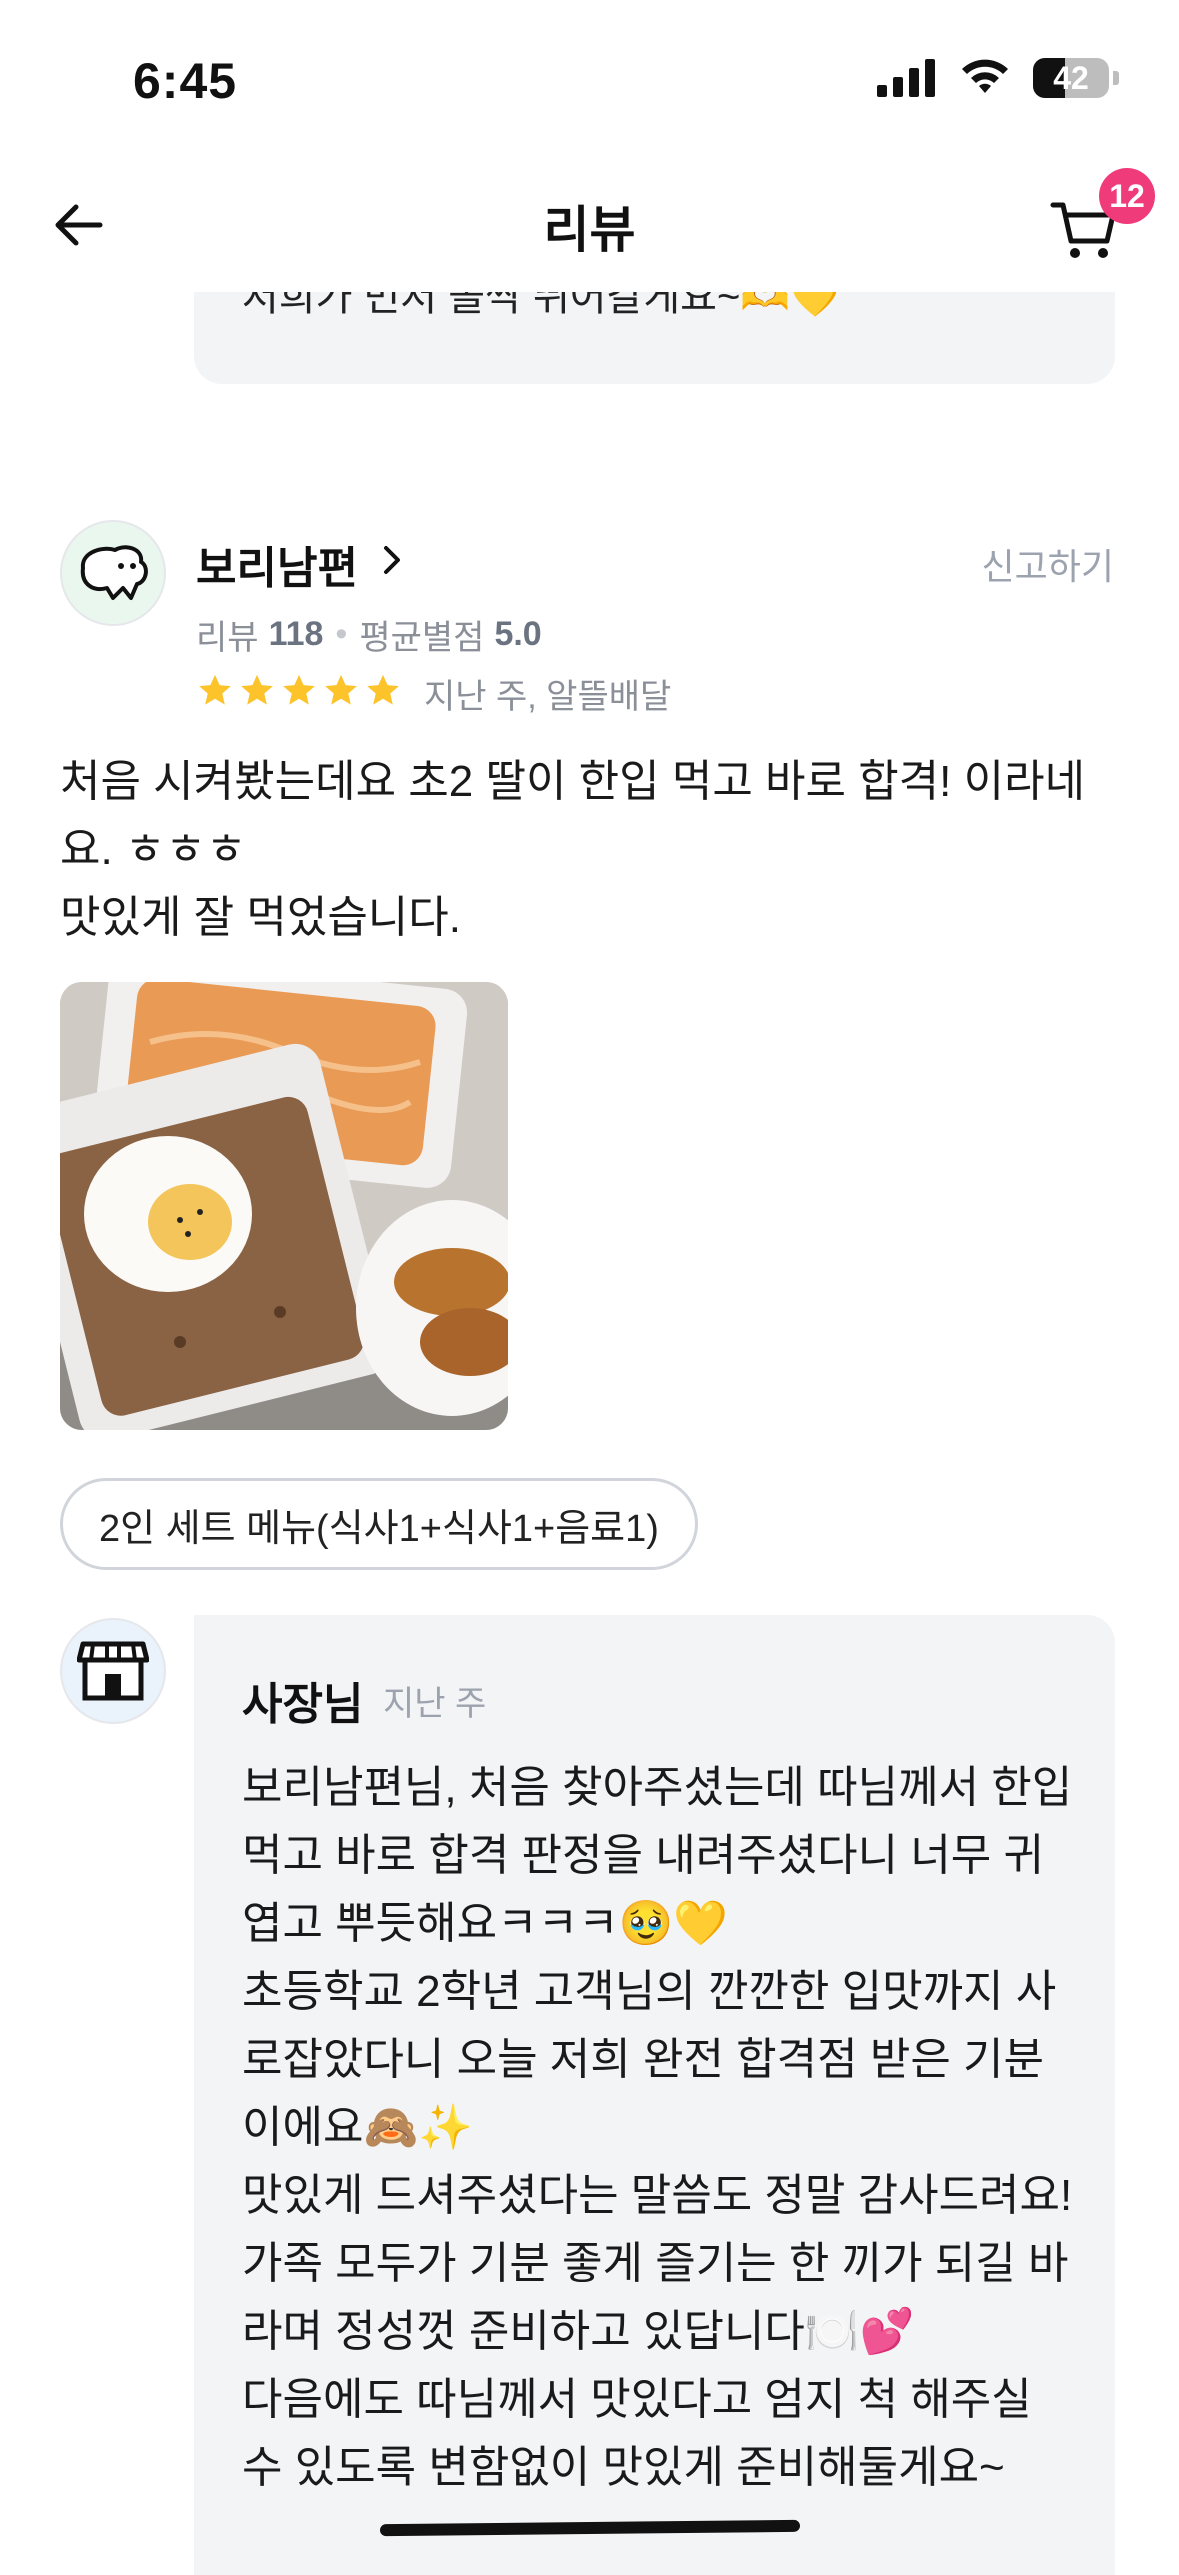 The width and height of the screenshot is (1179, 2575). I want to click on report-button: 신고하기, so click(1048, 564).